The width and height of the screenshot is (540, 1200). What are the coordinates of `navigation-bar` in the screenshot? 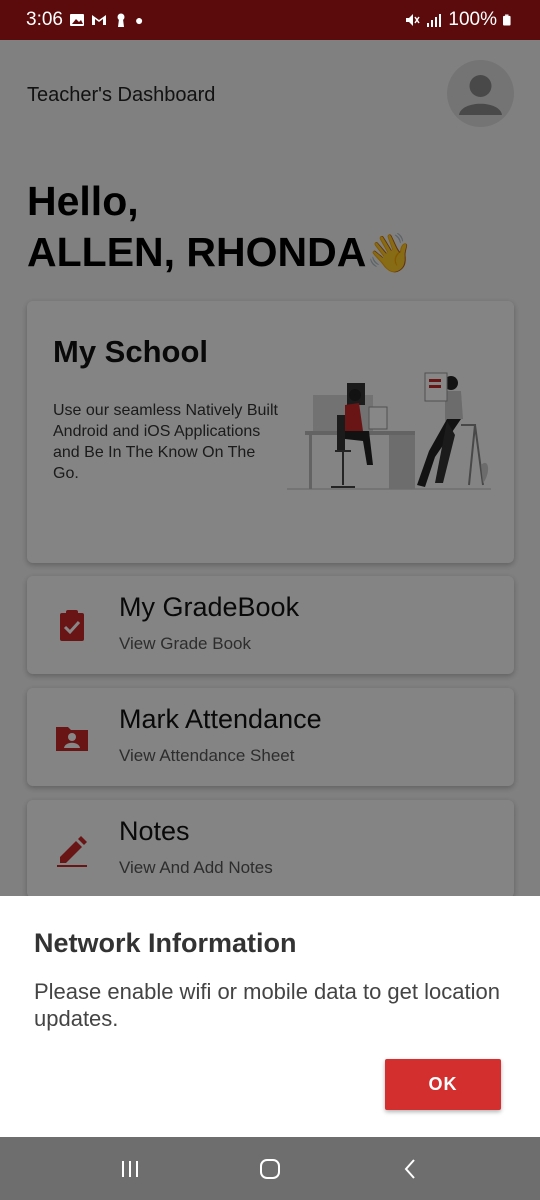 It's located at (270, 1168).